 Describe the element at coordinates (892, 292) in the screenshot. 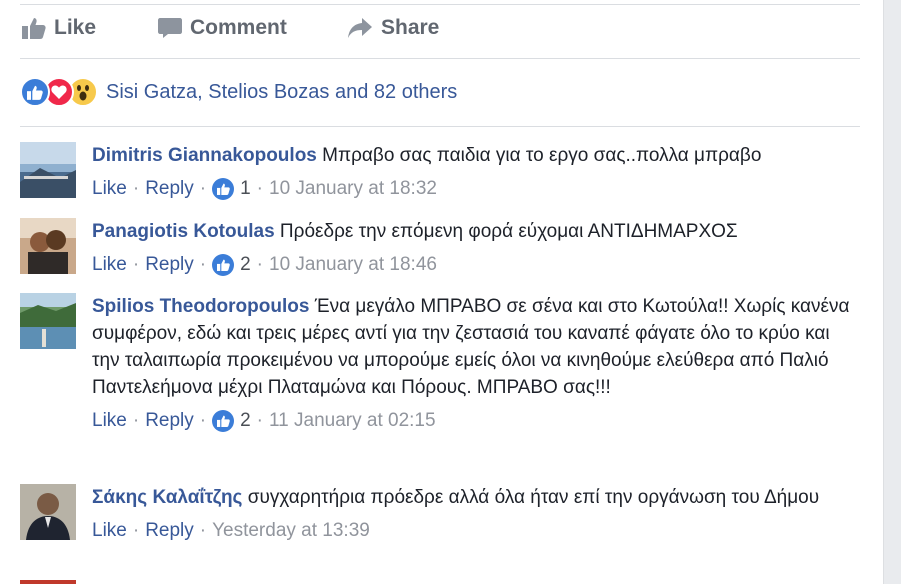

I see `page-background-rail` at that location.